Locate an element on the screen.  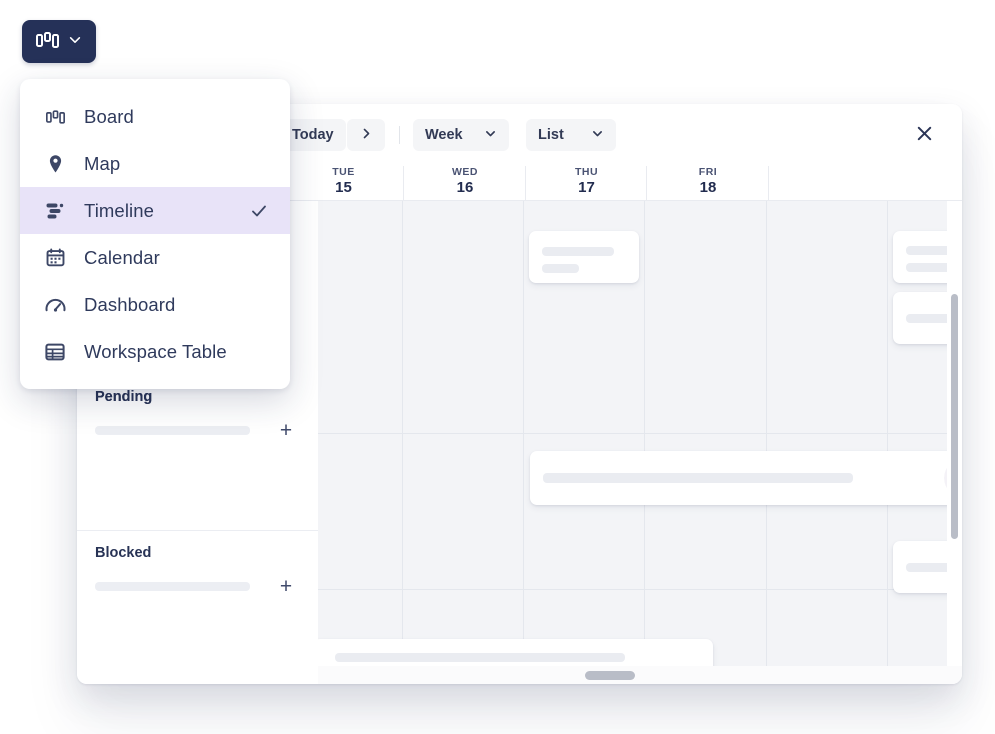
check-icon is located at coordinates (259, 211).